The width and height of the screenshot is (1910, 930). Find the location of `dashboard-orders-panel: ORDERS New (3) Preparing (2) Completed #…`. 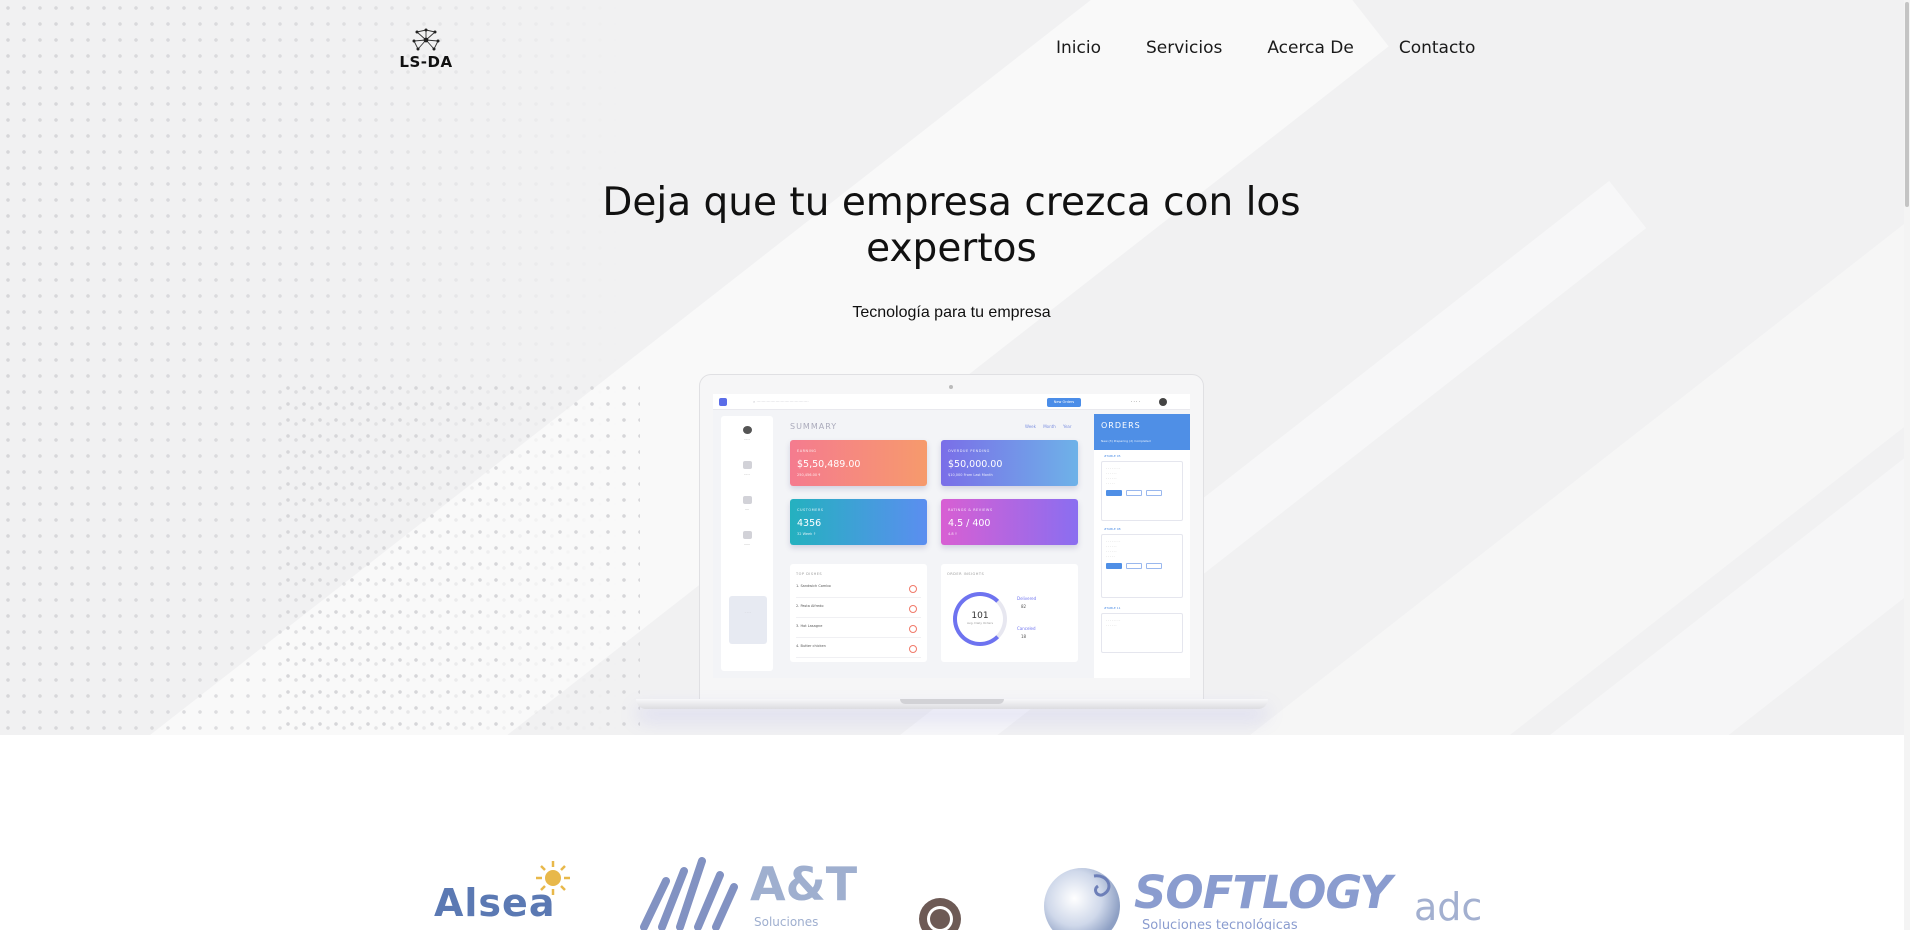

dashboard-orders-panel: ORDERS New (3) Preparing (2) Completed #… is located at coordinates (1142, 546).